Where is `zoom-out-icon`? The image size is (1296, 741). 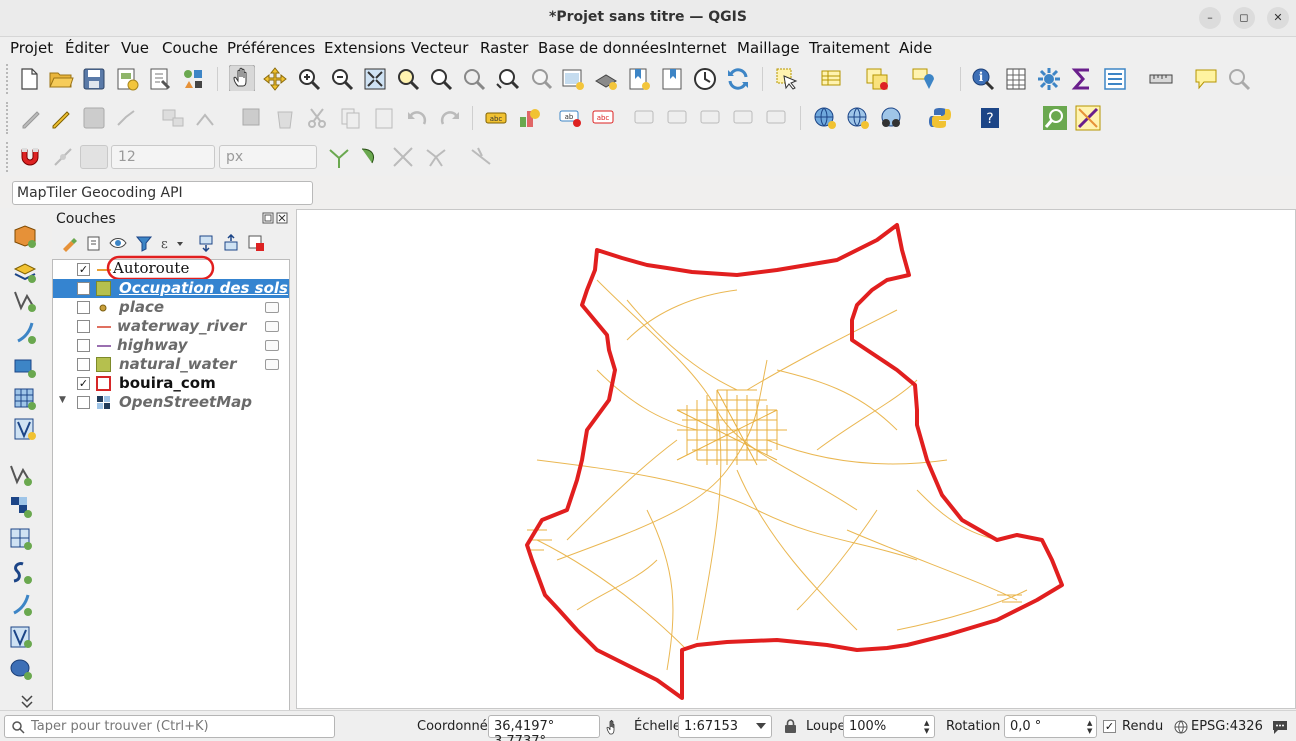
zoom-out-icon is located at coordinates (342, 79).